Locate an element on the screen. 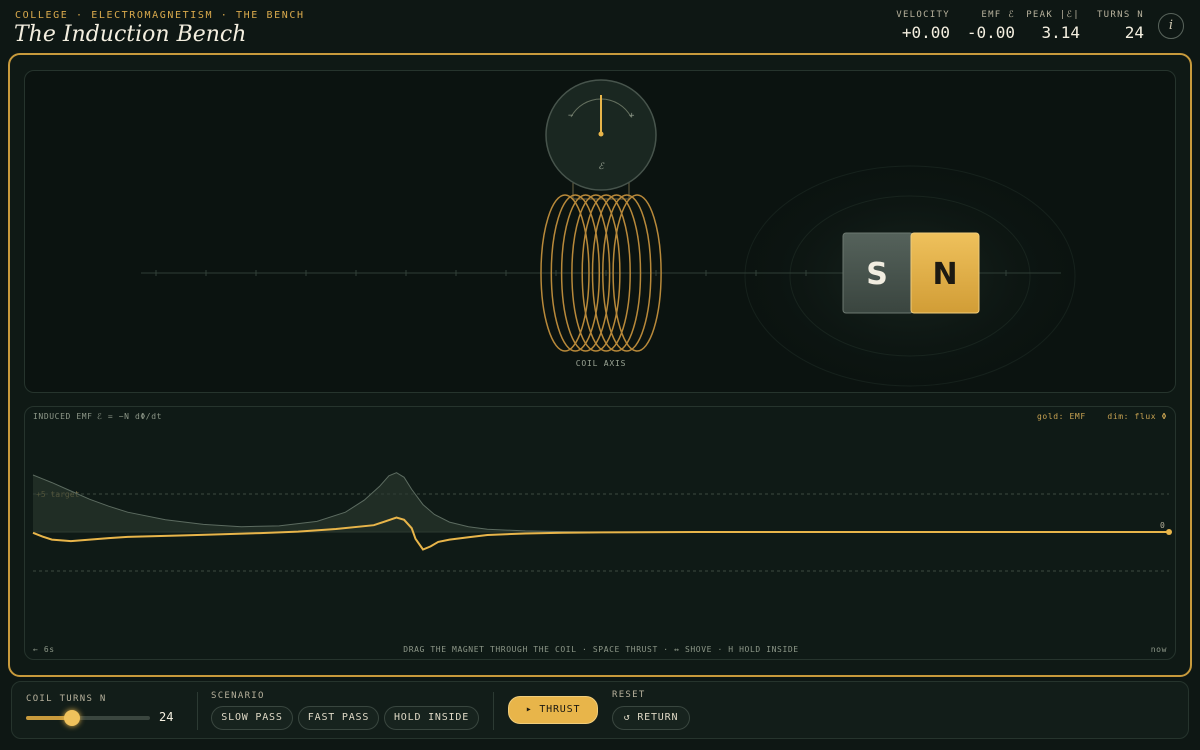 Image resolution: width=1200 pixels, height=750 pixels. stat-emf: EMF ℰ -0.00 is located at coordinates (991, 26).